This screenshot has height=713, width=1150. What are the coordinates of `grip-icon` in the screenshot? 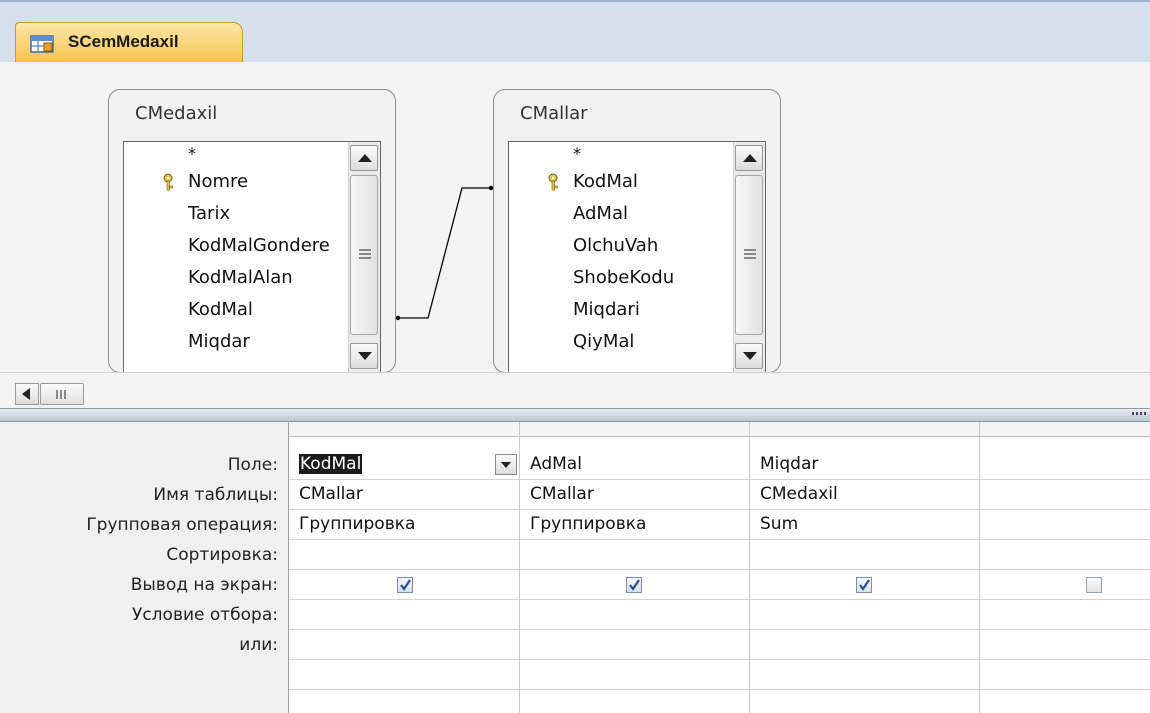 It's located at (57, 394).